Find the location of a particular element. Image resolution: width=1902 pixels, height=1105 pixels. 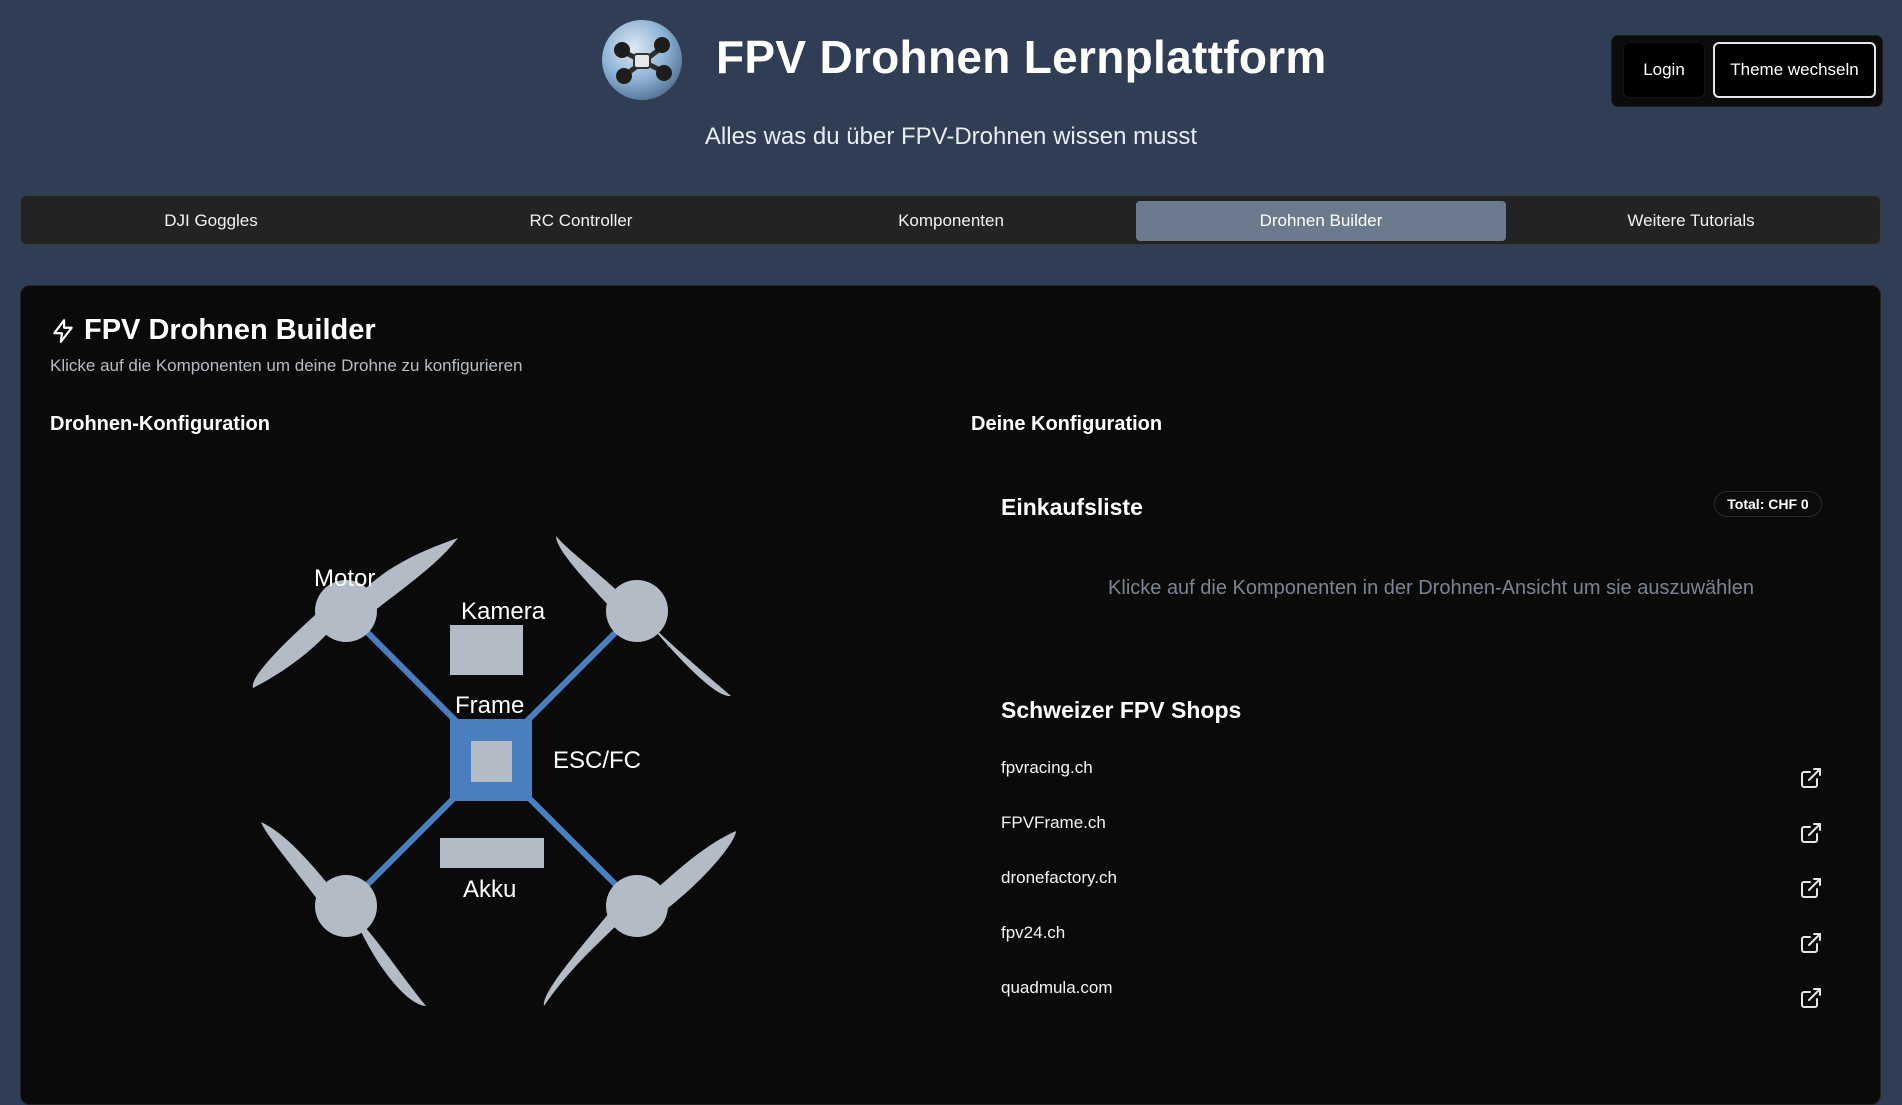

akku-label: Akku is located at coordinates (489, 889).